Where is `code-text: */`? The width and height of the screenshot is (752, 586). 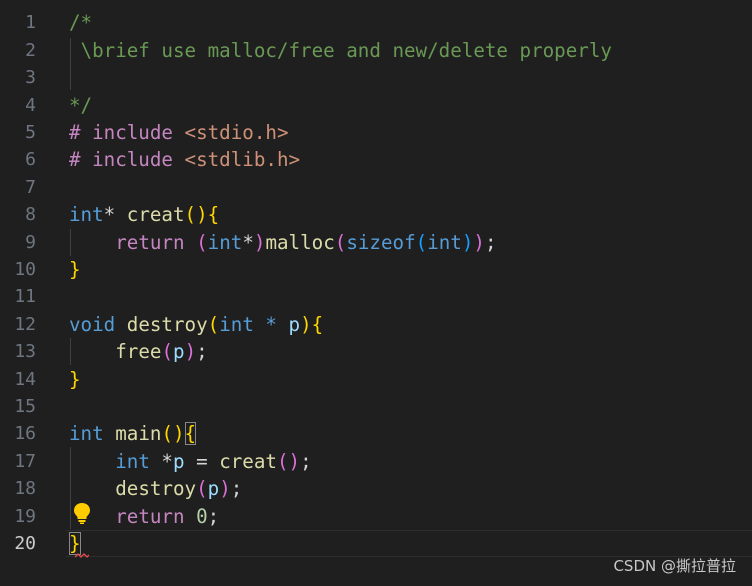 code-text: */ is located at coordinates (80, 105).